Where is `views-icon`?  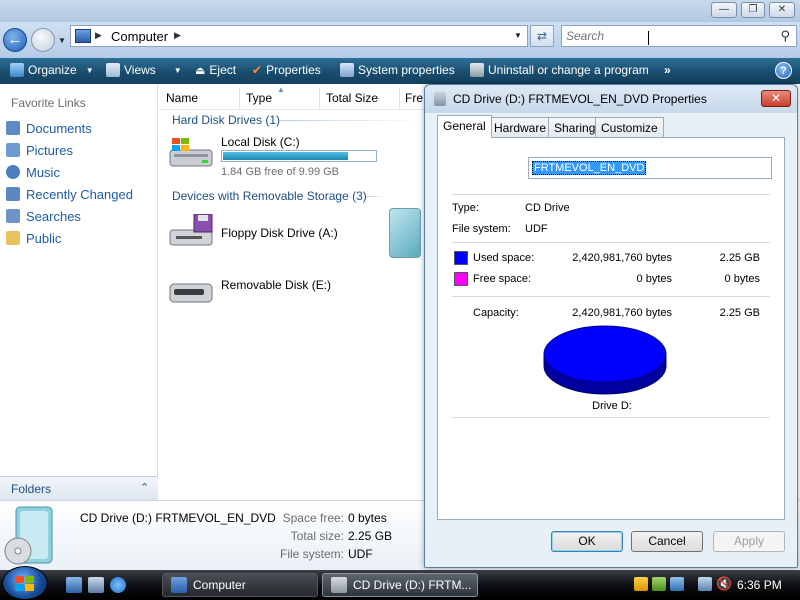 views-icon is located at coordinates (113, 70).